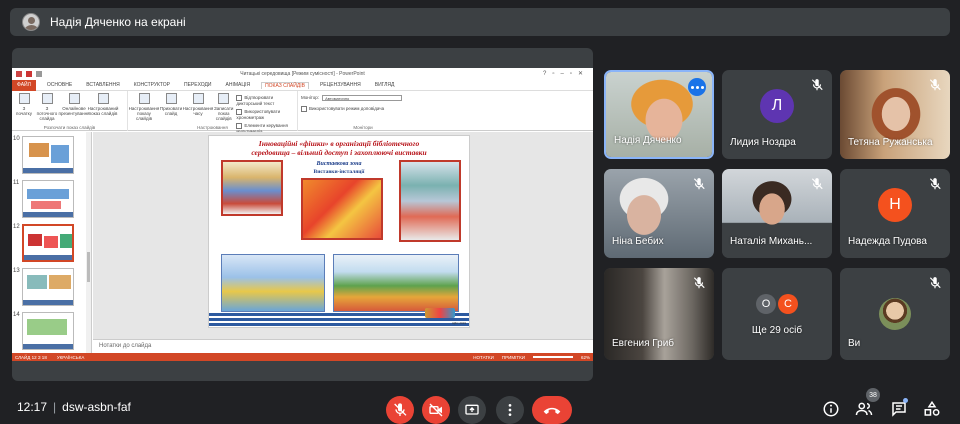  Describe the element at coordinates (766, 304) in the screenshot. I see `participant-avatar: О` at that location.